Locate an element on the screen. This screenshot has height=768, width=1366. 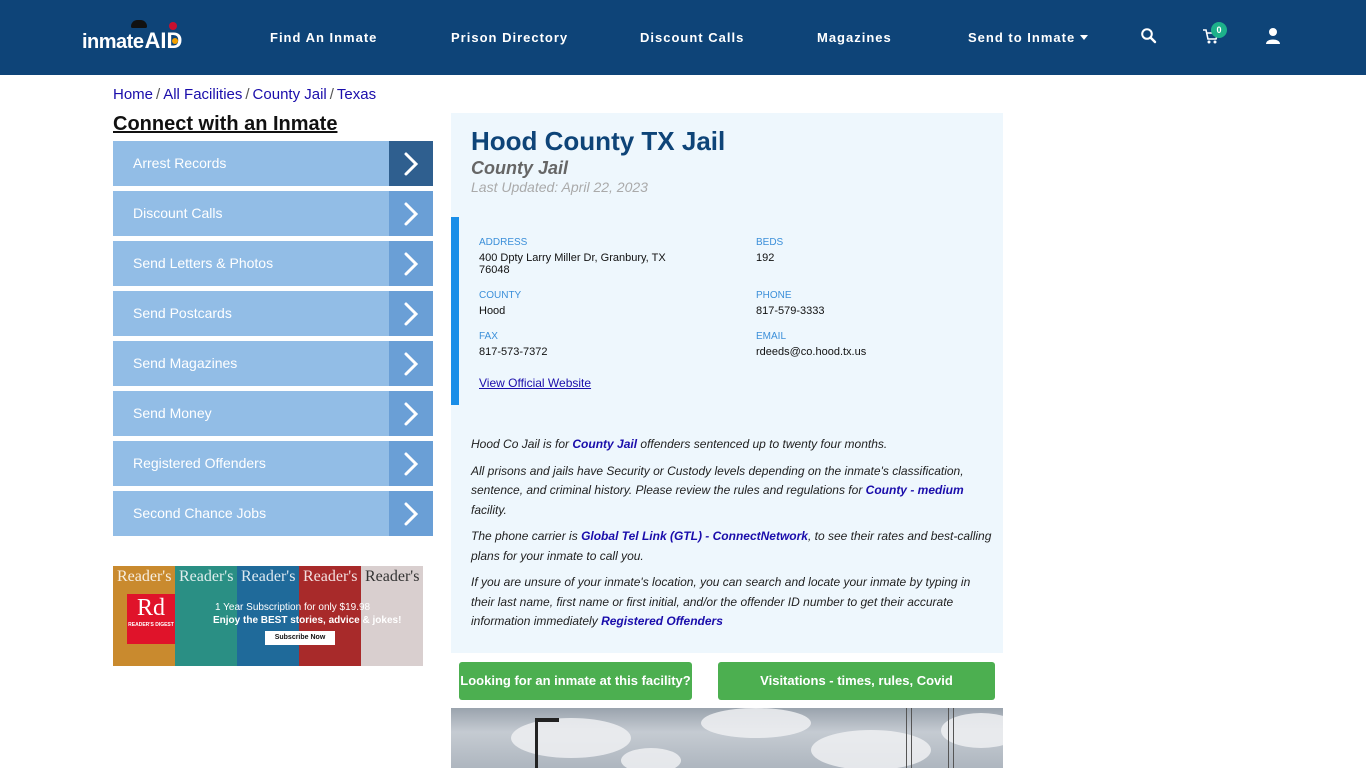
sidebar-item-label: Send Postcards is located at coordinates (251, 313).